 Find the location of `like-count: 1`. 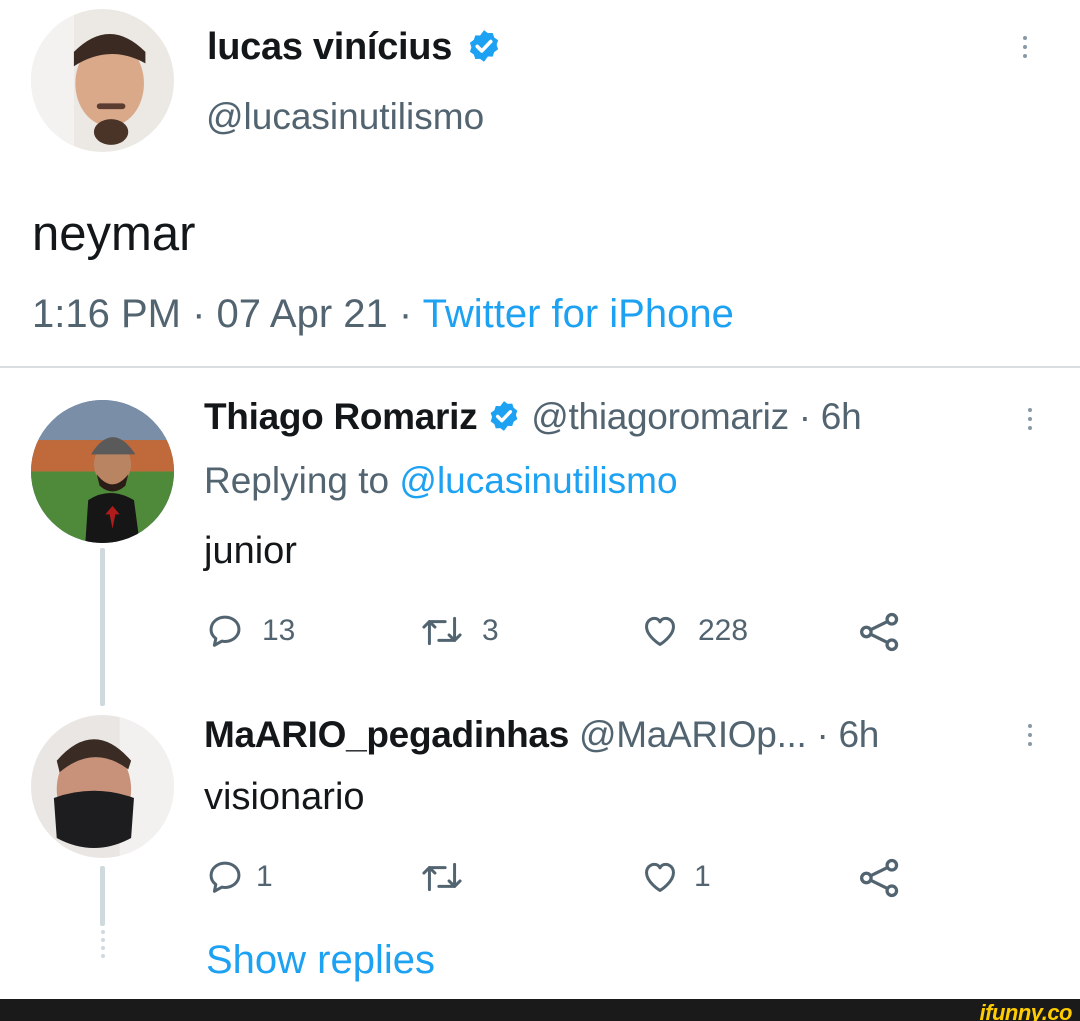

like-count: 1 is located at coordinates (702, 876).